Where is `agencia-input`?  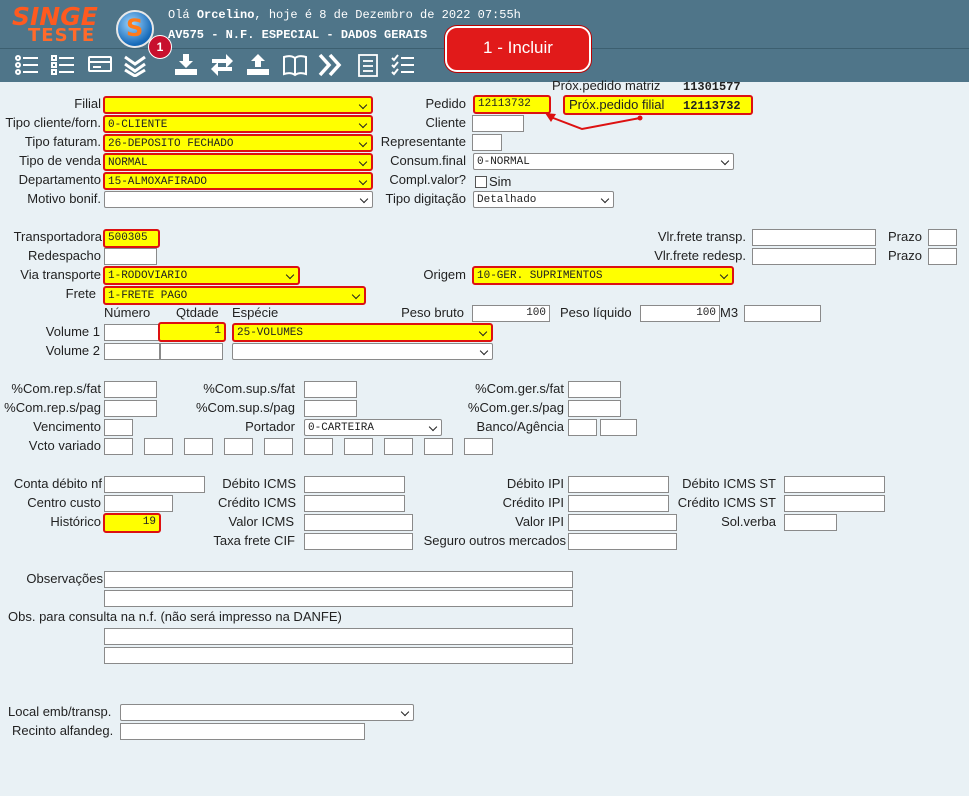
agencia-input is located at coordinates (618, 427).